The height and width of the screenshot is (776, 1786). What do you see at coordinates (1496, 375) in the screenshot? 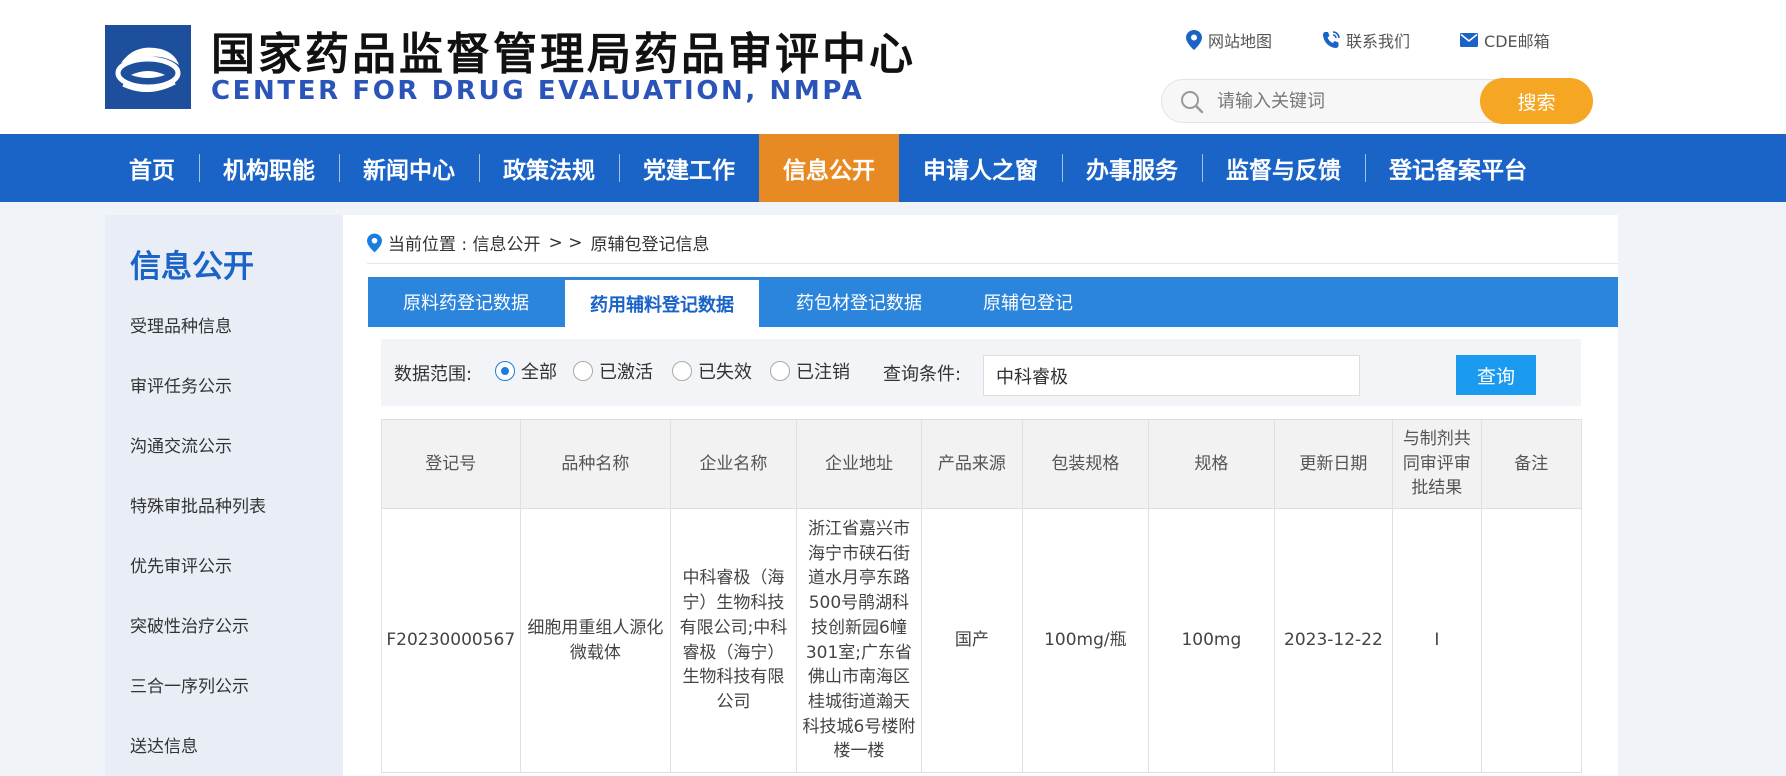
I see `query-button: 查询` at bounding box center [1496, 375].